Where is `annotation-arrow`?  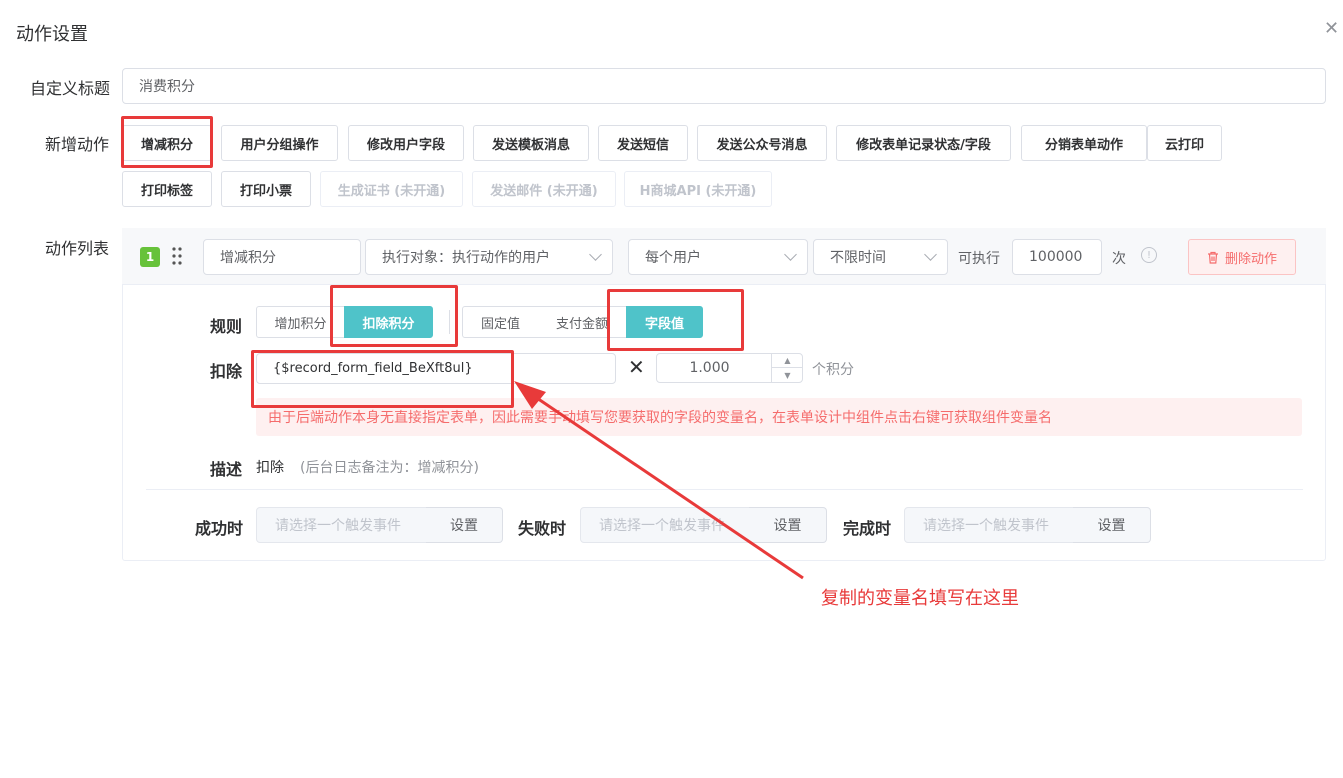
annotation-arrow is located at coordinates (659, 480).